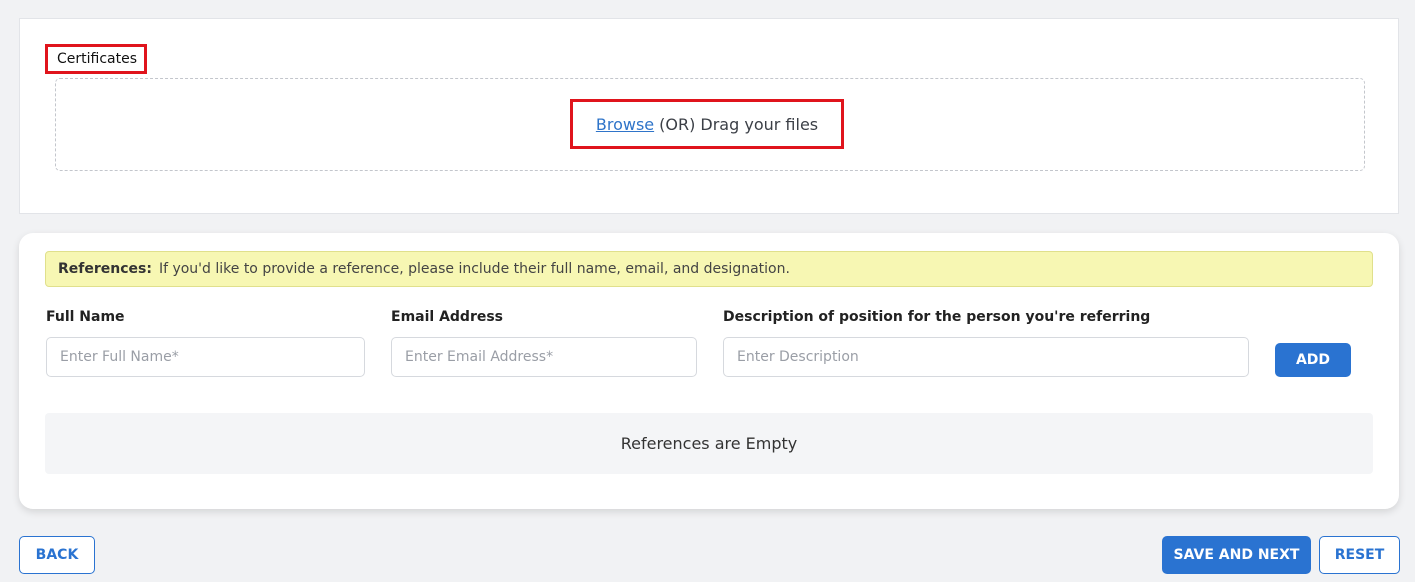 The width and height of the screenshot is (1415, 582). I want to click on save-and-next-button: SAVE AND NEXT, so click(1236, 555).